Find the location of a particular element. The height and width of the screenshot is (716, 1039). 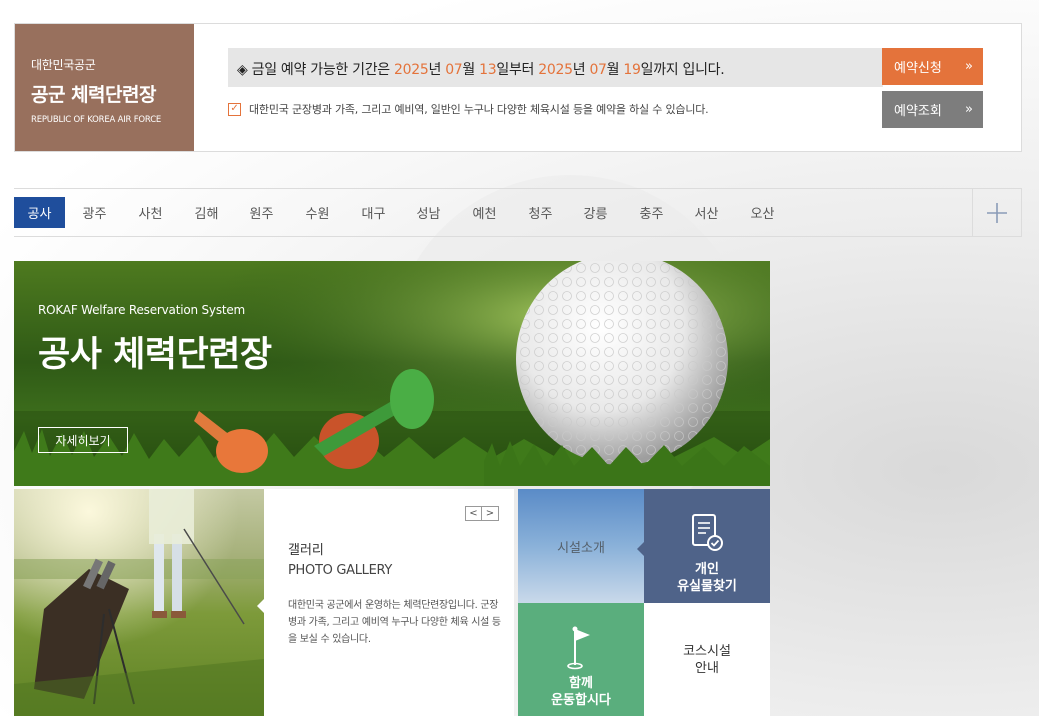

reservation-check-button: 예약조회 » is located at coordinates (932, 109).